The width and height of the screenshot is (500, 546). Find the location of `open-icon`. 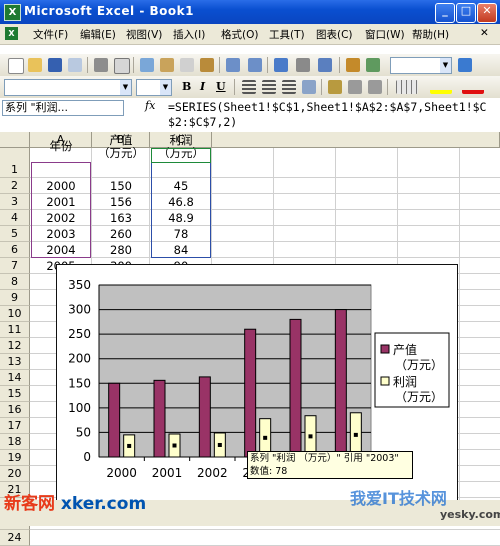

open-icon is located at coordinates (35, 65).